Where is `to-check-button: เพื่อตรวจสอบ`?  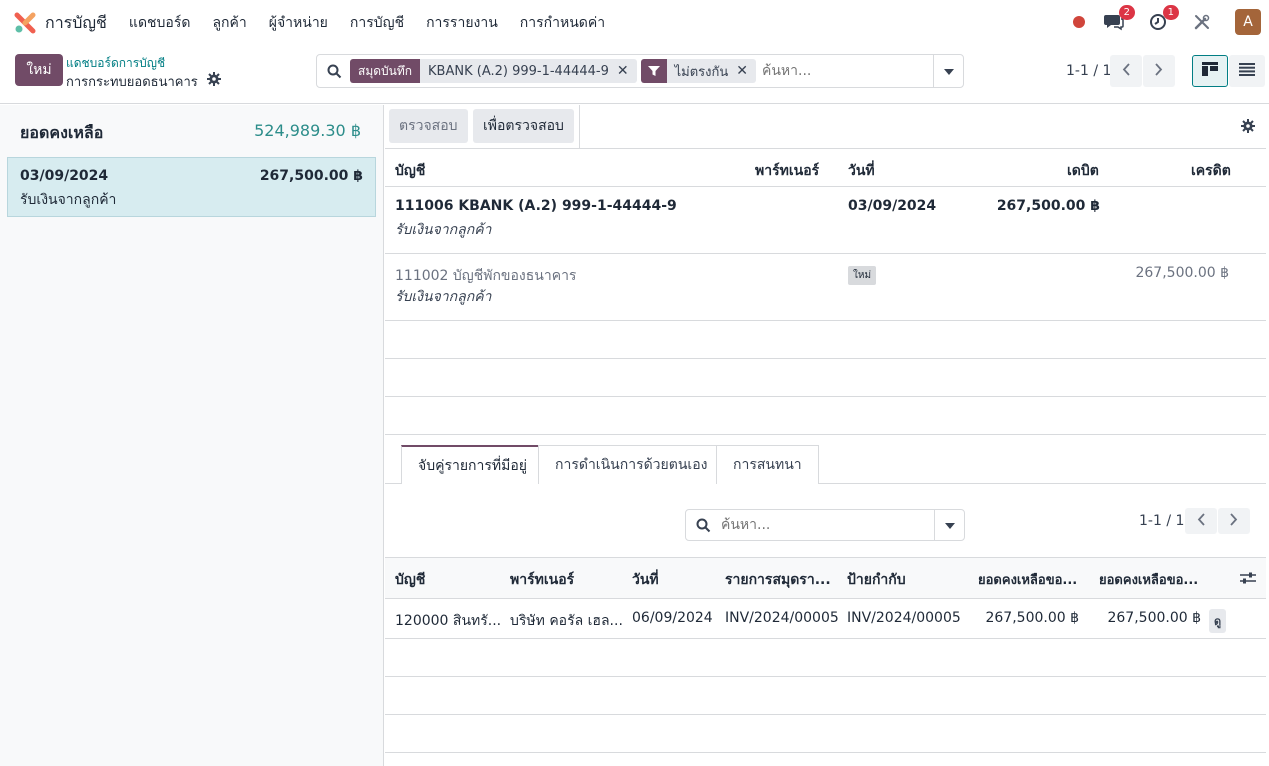
to-check-button: เพื่อตรวจสอบ is located at coordinates (523, 126).